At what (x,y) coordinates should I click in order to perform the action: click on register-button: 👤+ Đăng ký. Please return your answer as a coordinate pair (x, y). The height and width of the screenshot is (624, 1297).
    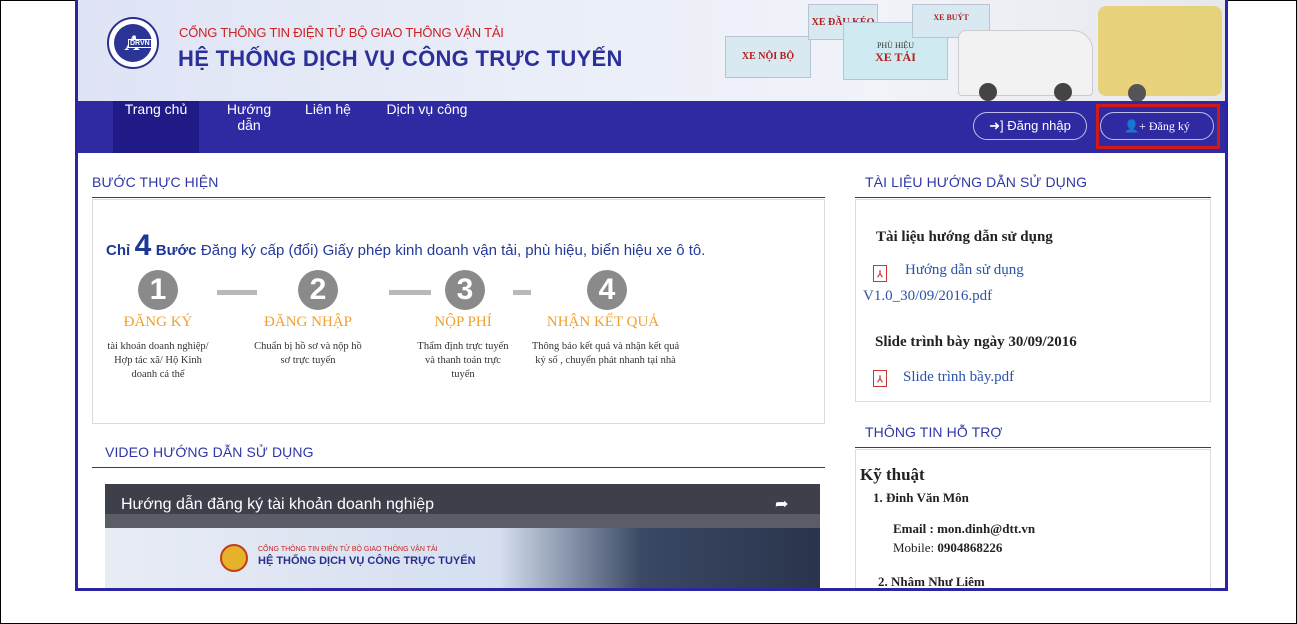
    Looking at the image, I should click on (1157, 126).